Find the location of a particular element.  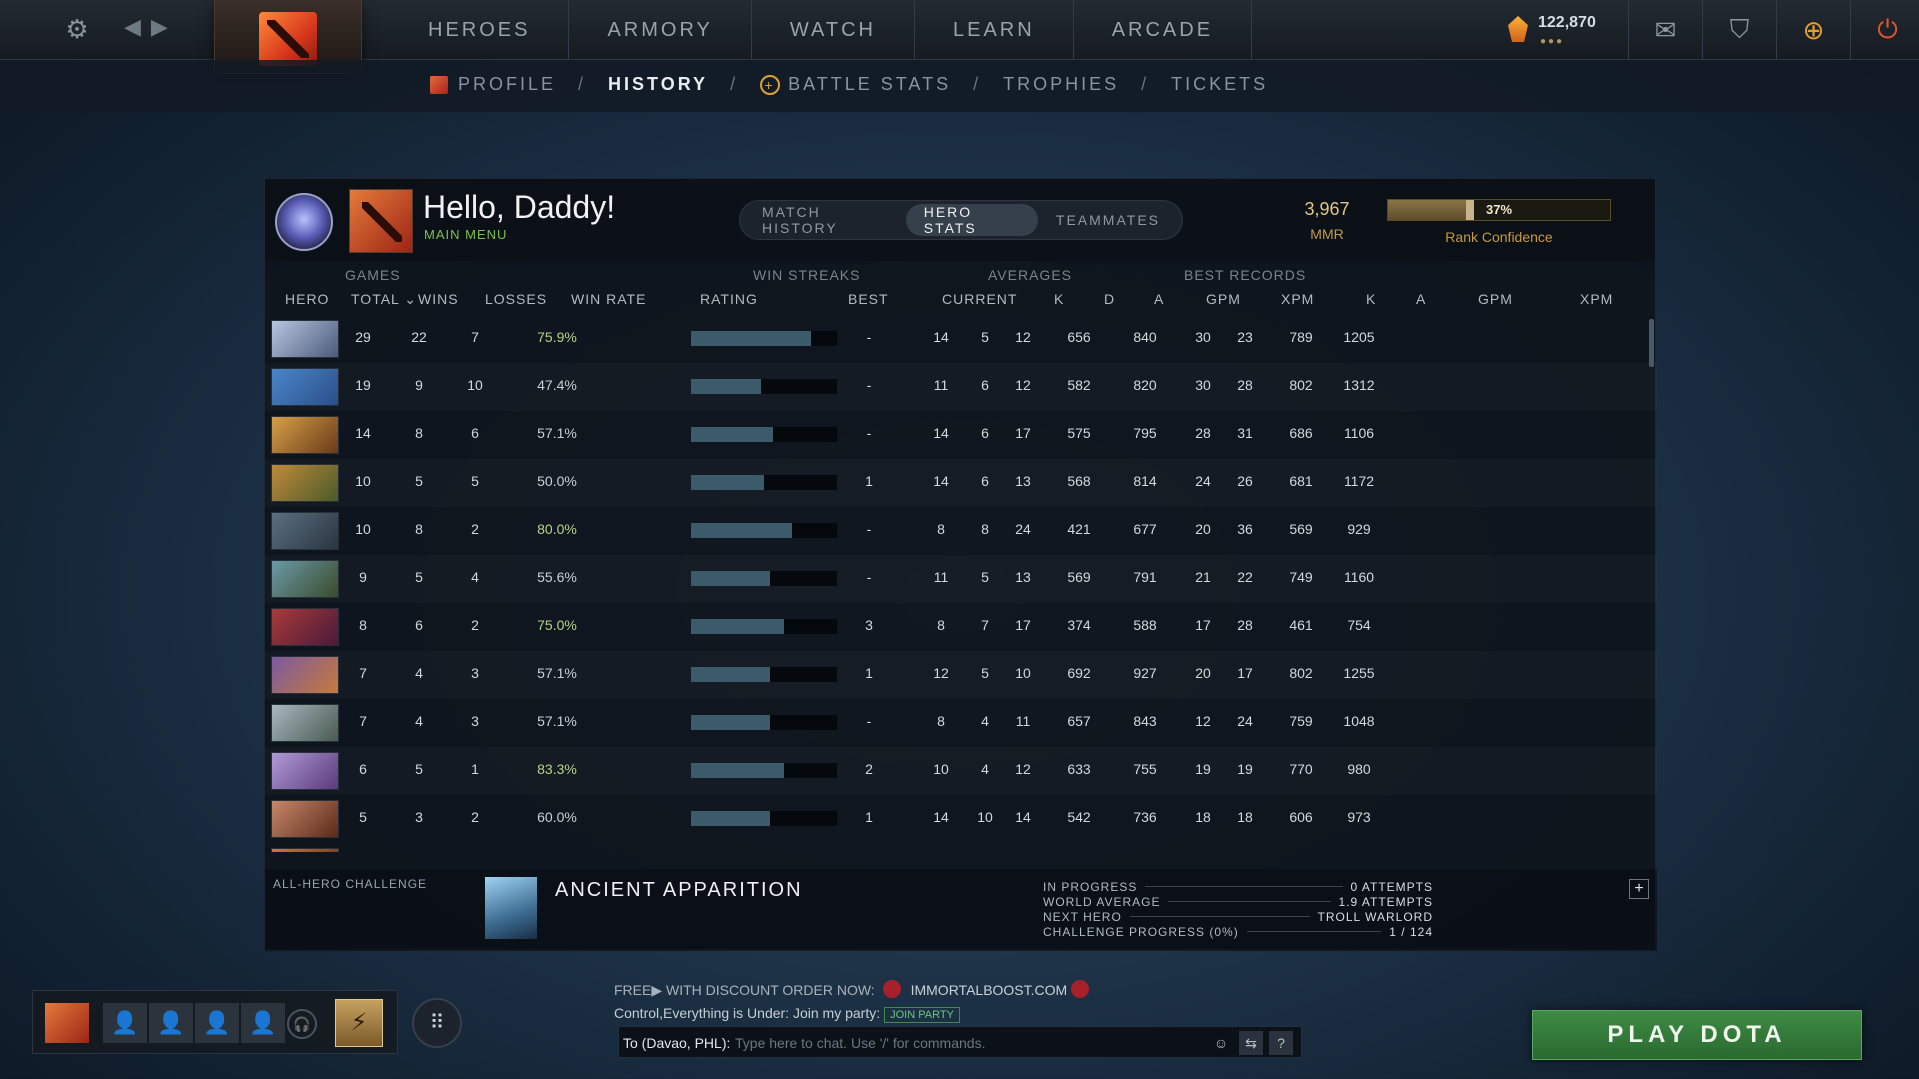

back-arrow-icon: ◀ is located at coordinates (132, 29).